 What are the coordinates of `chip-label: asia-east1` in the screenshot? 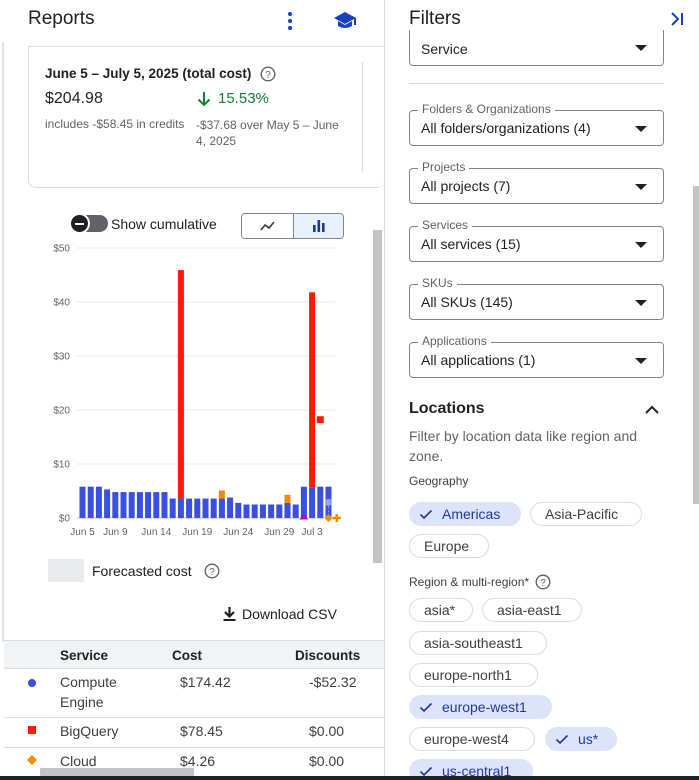 It's located at (529, 610).